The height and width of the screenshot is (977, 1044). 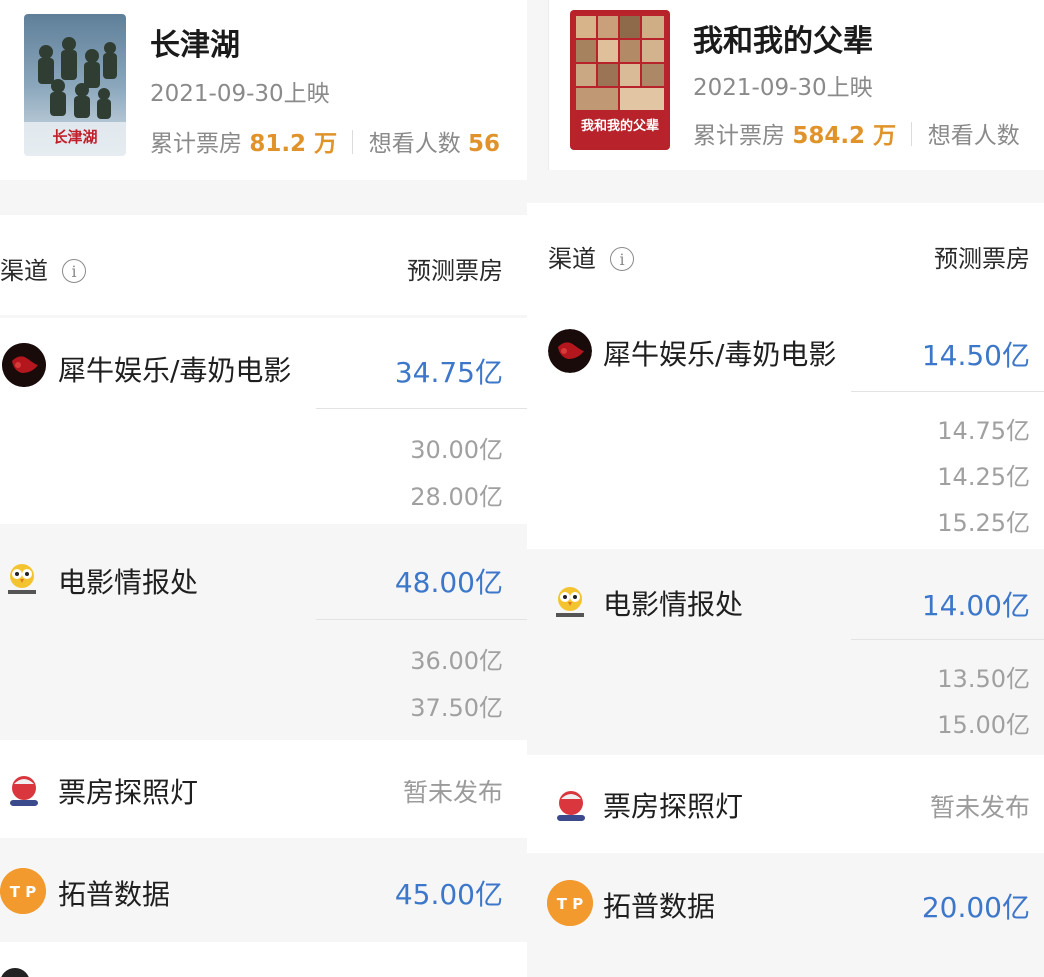 I want to click on box-office-value: 584.2 万, so click(x=844, y=136).